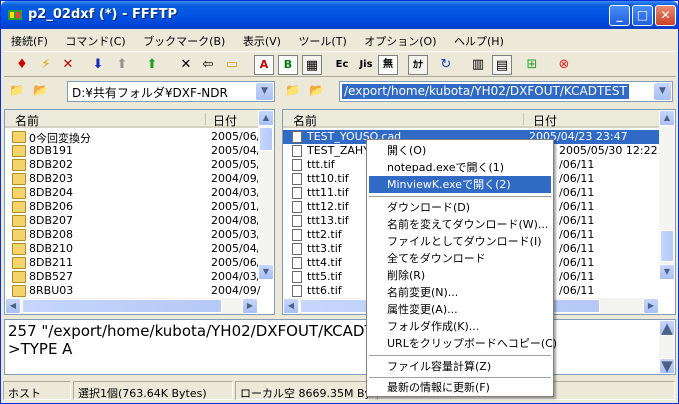 Image resolution: width=679 pixels, height=404 pixels. I want to click on delete-icon: ✕, so click(186, 65).